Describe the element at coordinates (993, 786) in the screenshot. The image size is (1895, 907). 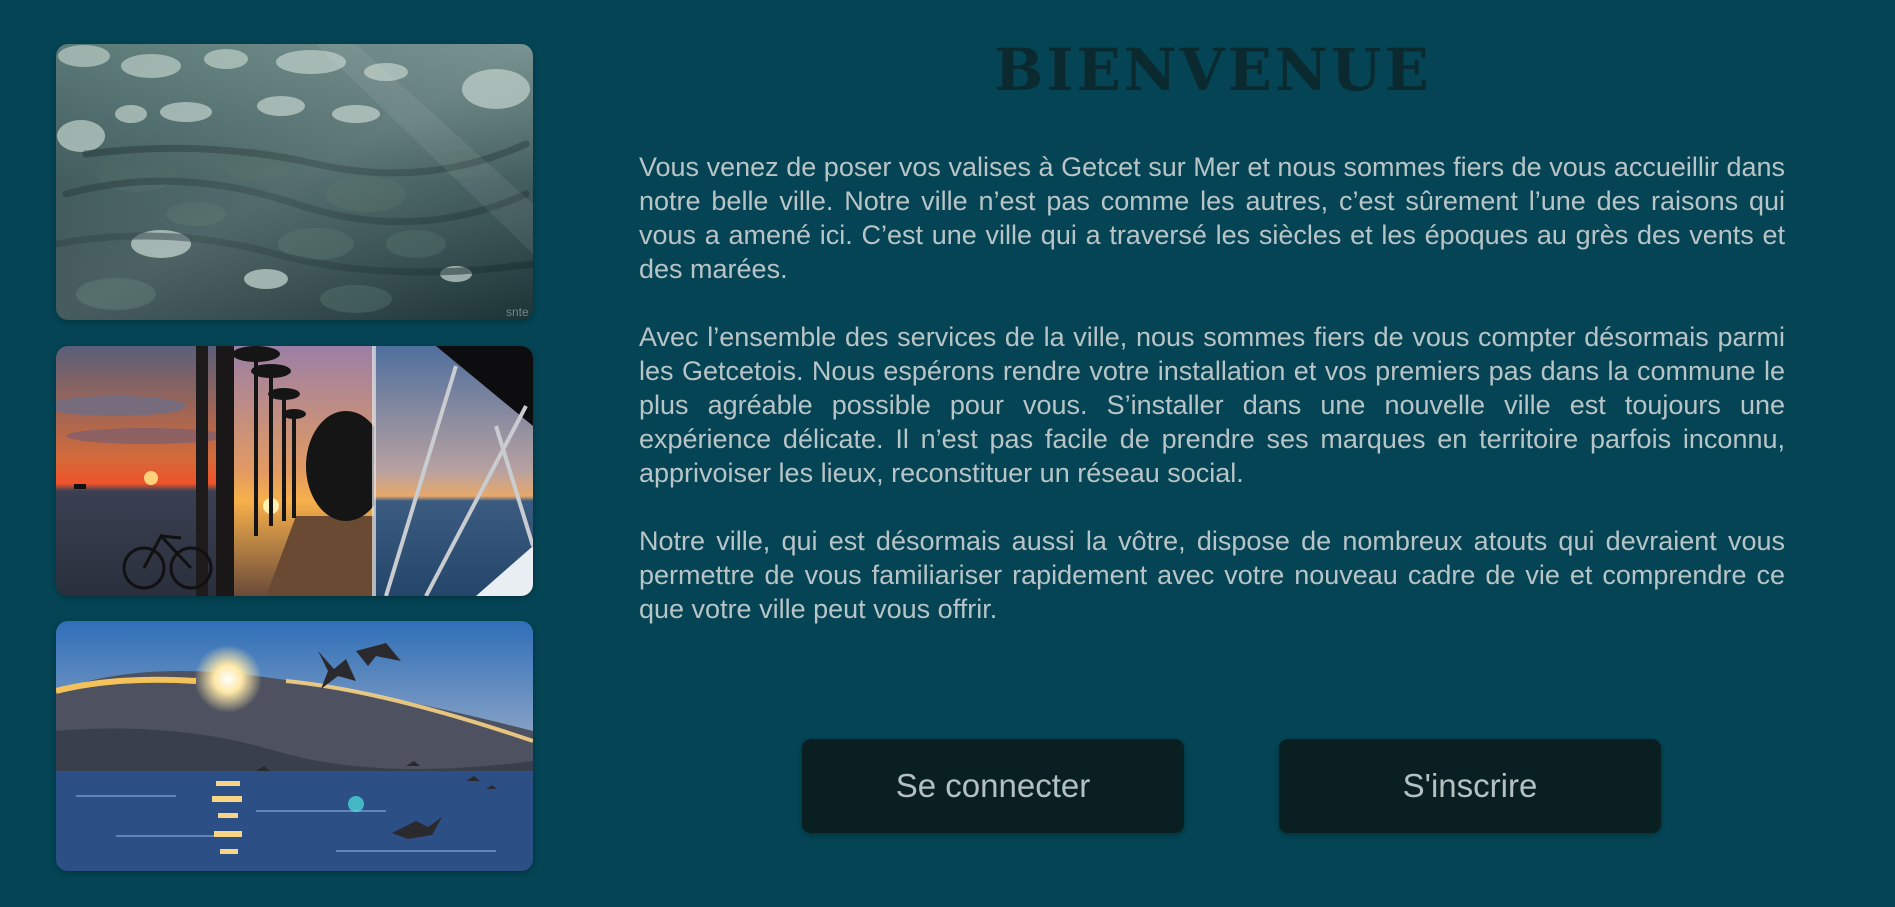
I see `login-button: Se connecter` at that location.